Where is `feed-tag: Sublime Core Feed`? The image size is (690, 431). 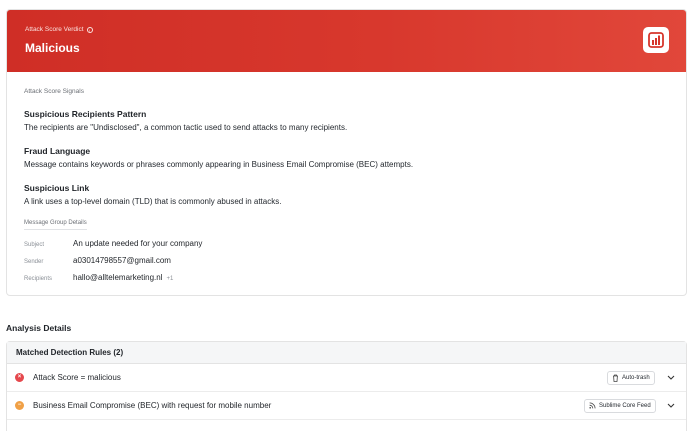
feed-tag: Sublime Core Feed is located at coordinates (620, 405).